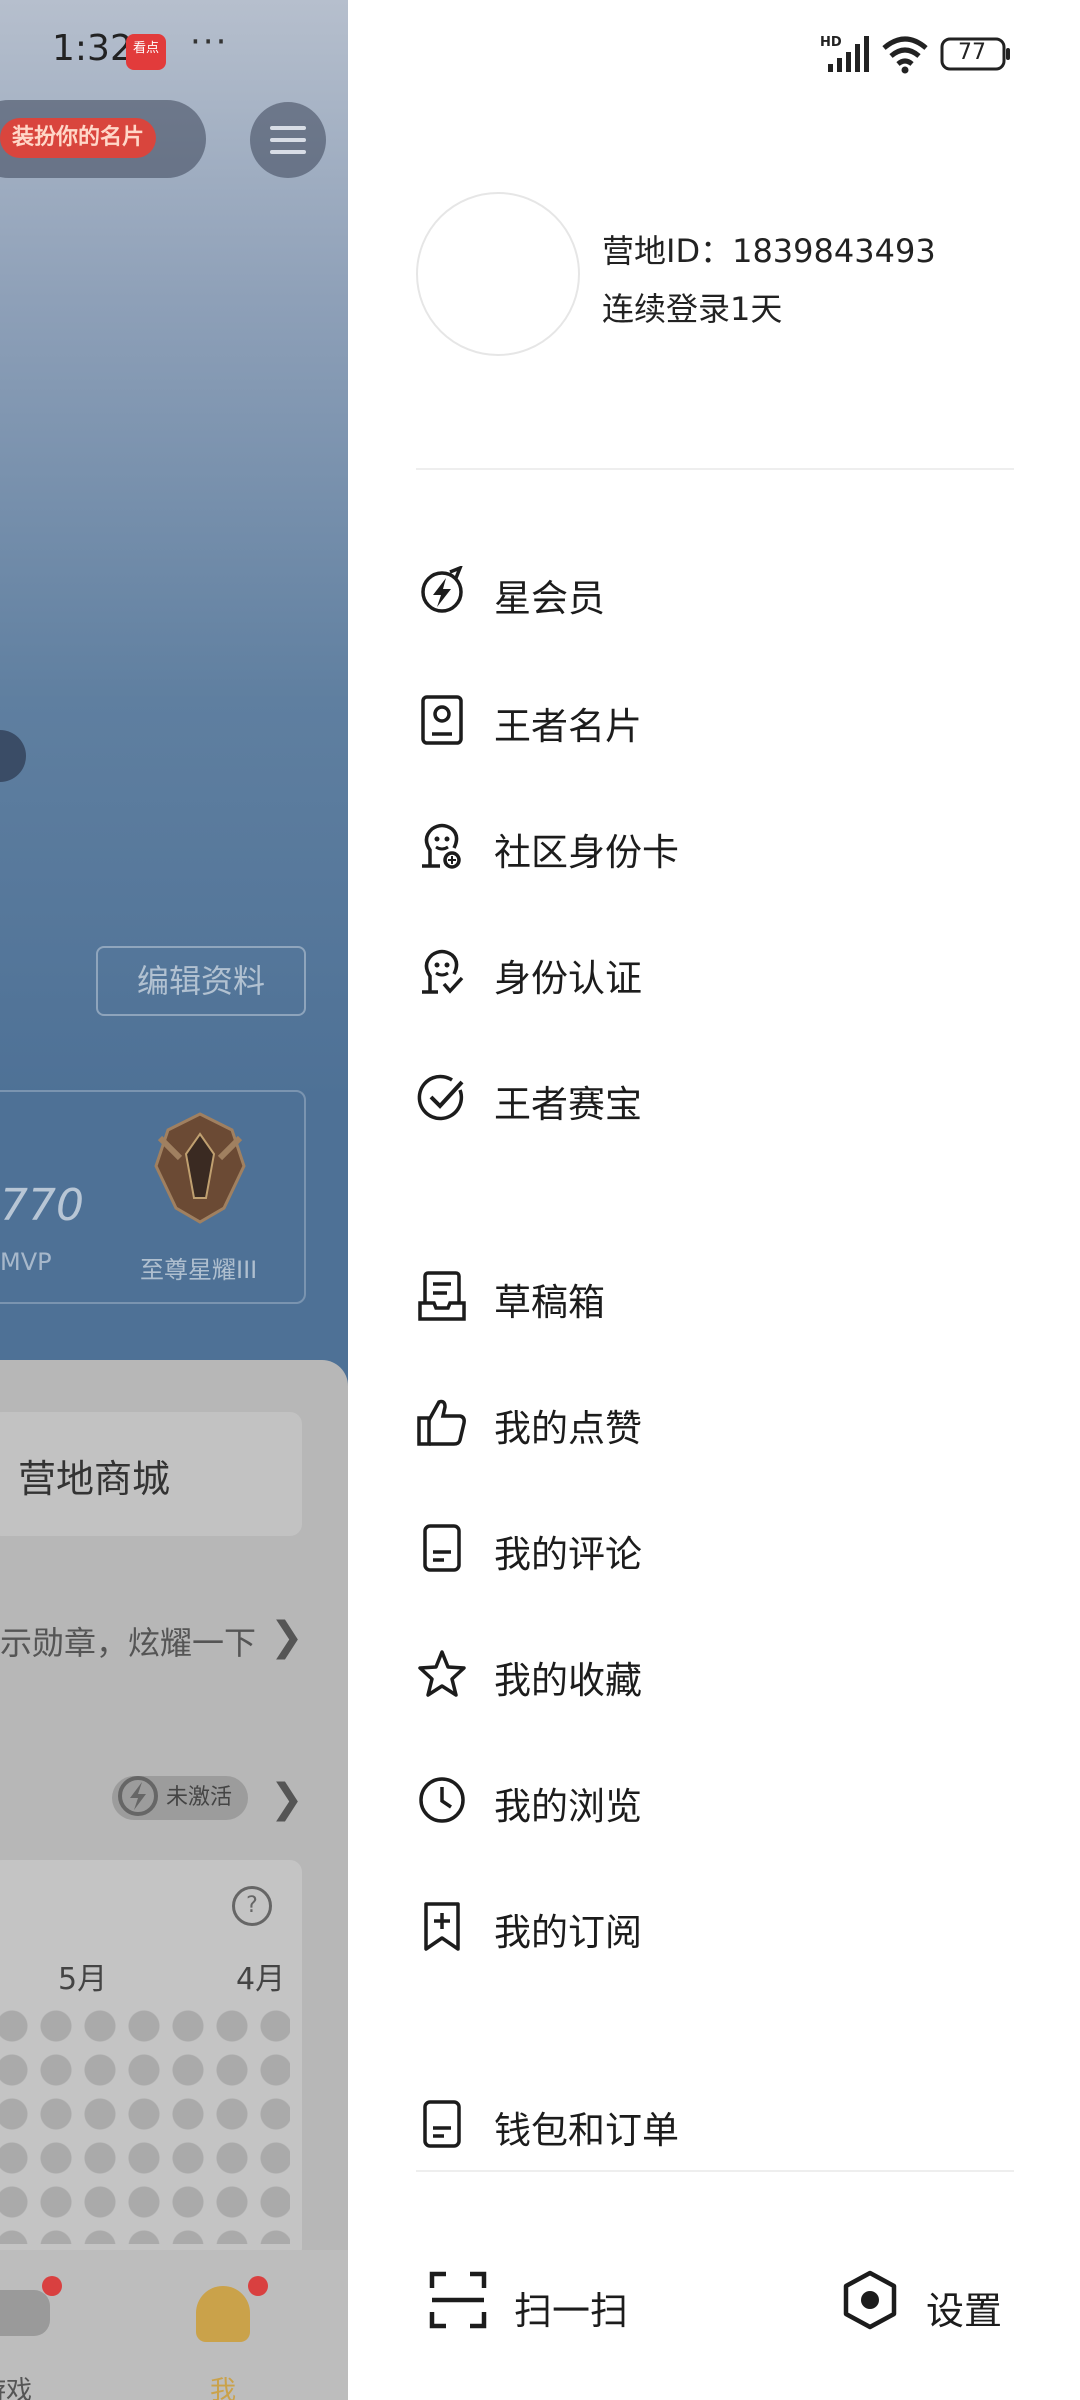 This screenshot has height=2400, width=1080. Describe the element at coordinates (223, 2314) in the screenshot. I see `profile-avatar-icon` at that location.